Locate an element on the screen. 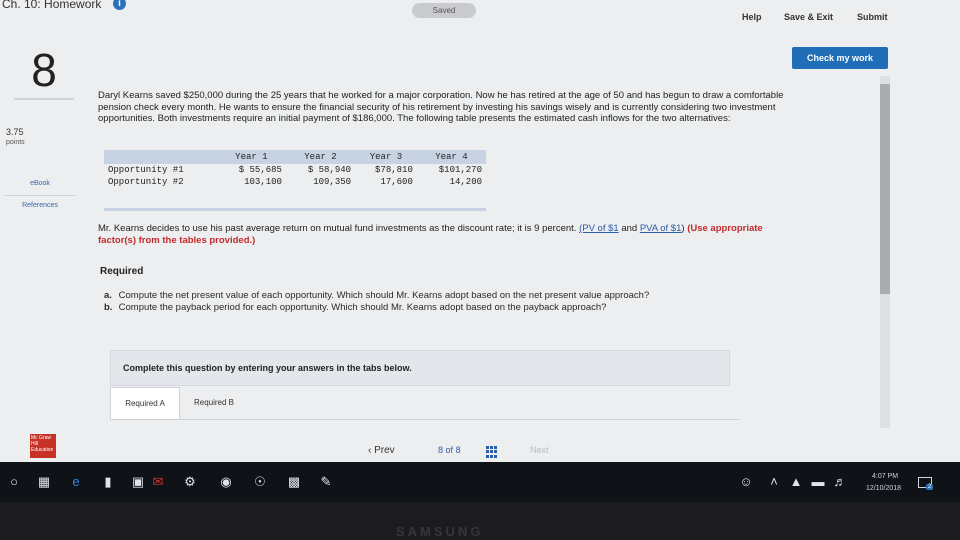 The height and width of the screenshot is (540, 960). photos-icon: ▩ is located at coordinates (294, 482).